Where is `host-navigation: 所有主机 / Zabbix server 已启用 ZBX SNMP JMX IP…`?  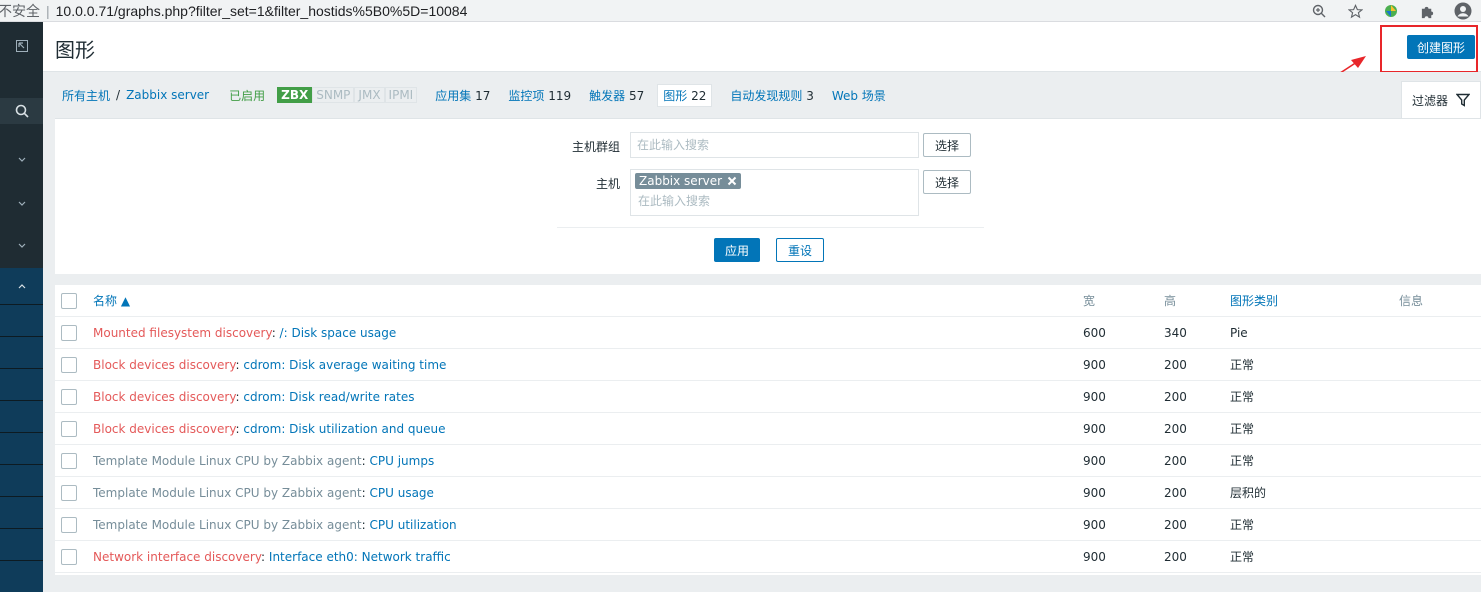
host-navigation: 所有主机 / Zabbix server 已启用 ZBX SNMP JMX IP… is located at coordinates (762, 95).